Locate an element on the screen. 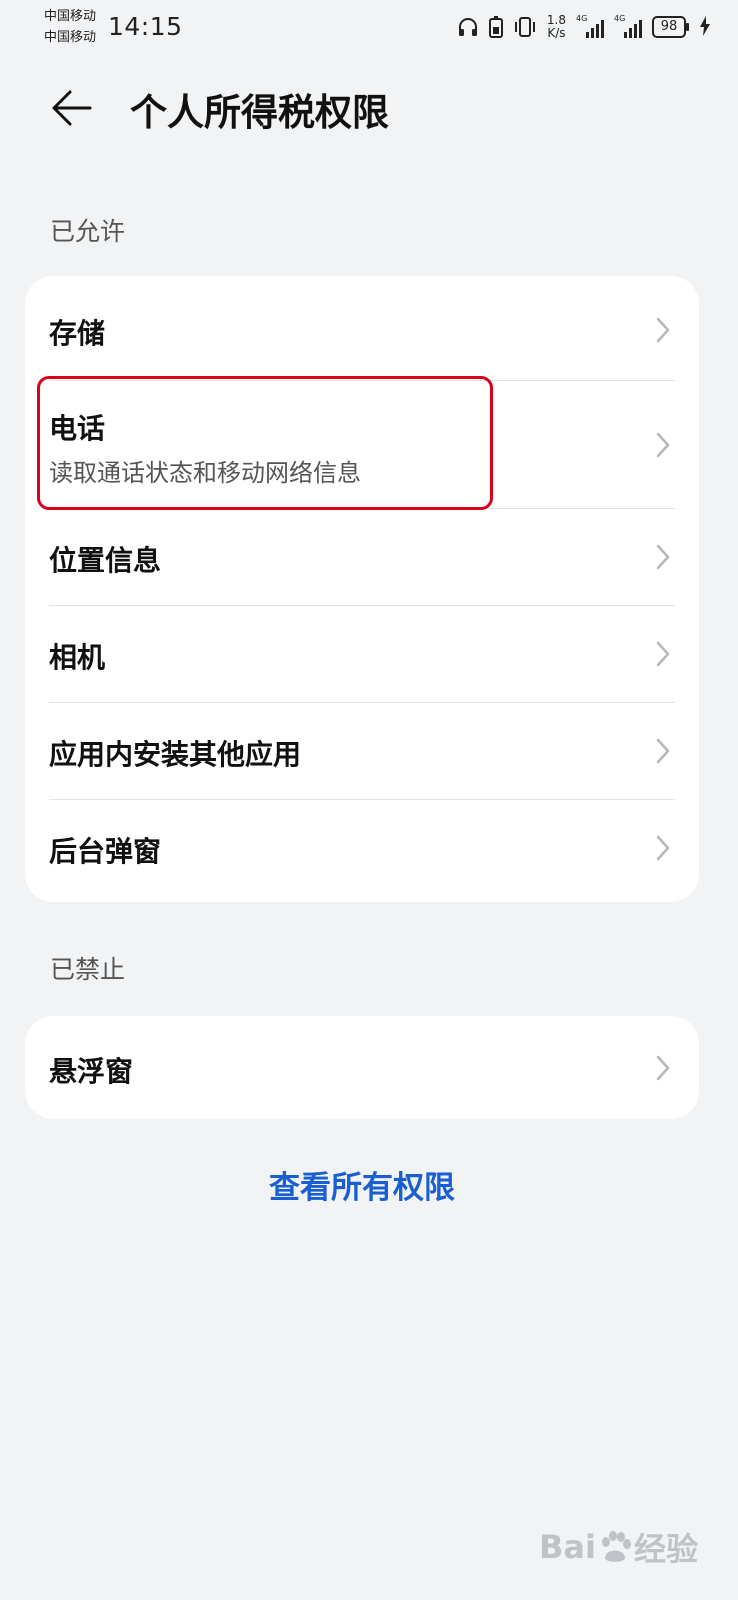  highlight-box is located at coordinates (265, 443).